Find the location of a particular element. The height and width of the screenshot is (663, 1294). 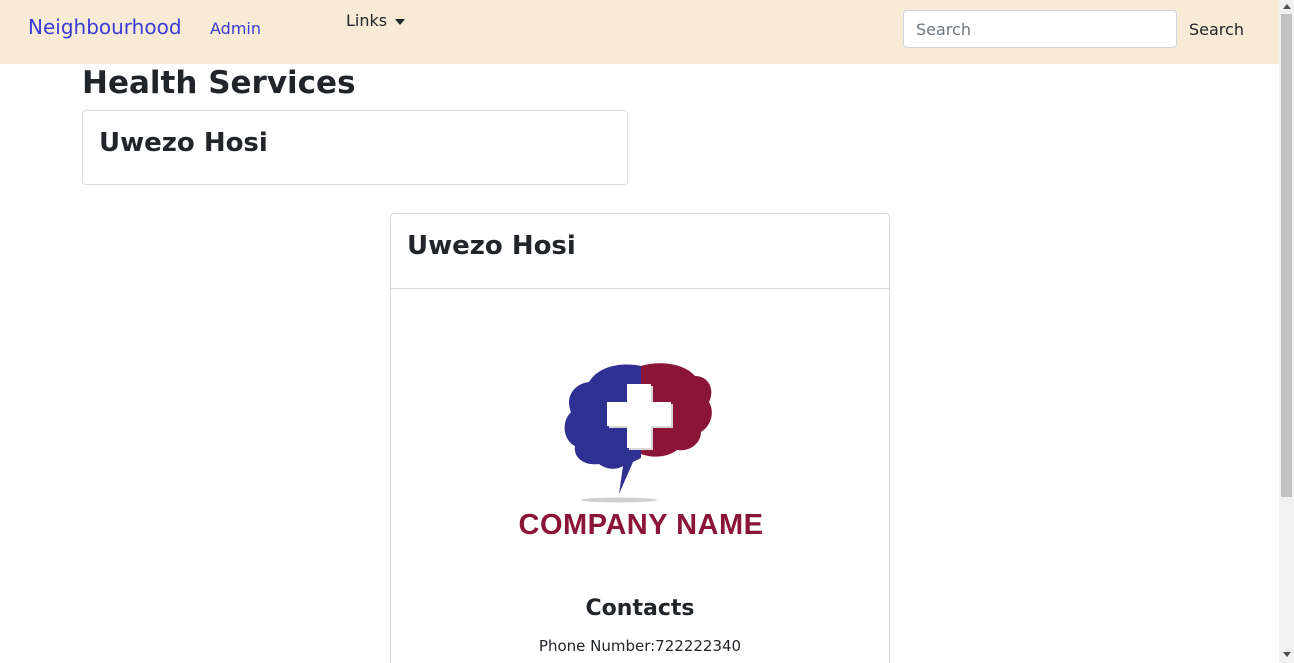

detail-card-header: Uwezo Hosi is located at coordinates (640, 251).